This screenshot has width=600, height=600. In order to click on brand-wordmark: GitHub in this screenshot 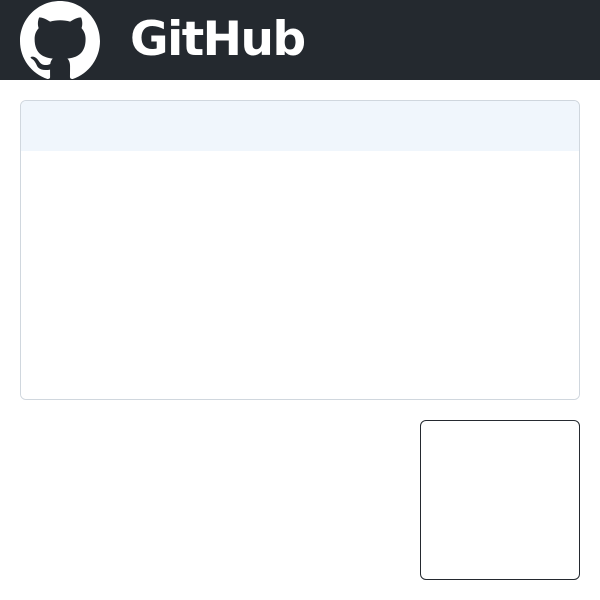, I will do `click(218, 40)`.